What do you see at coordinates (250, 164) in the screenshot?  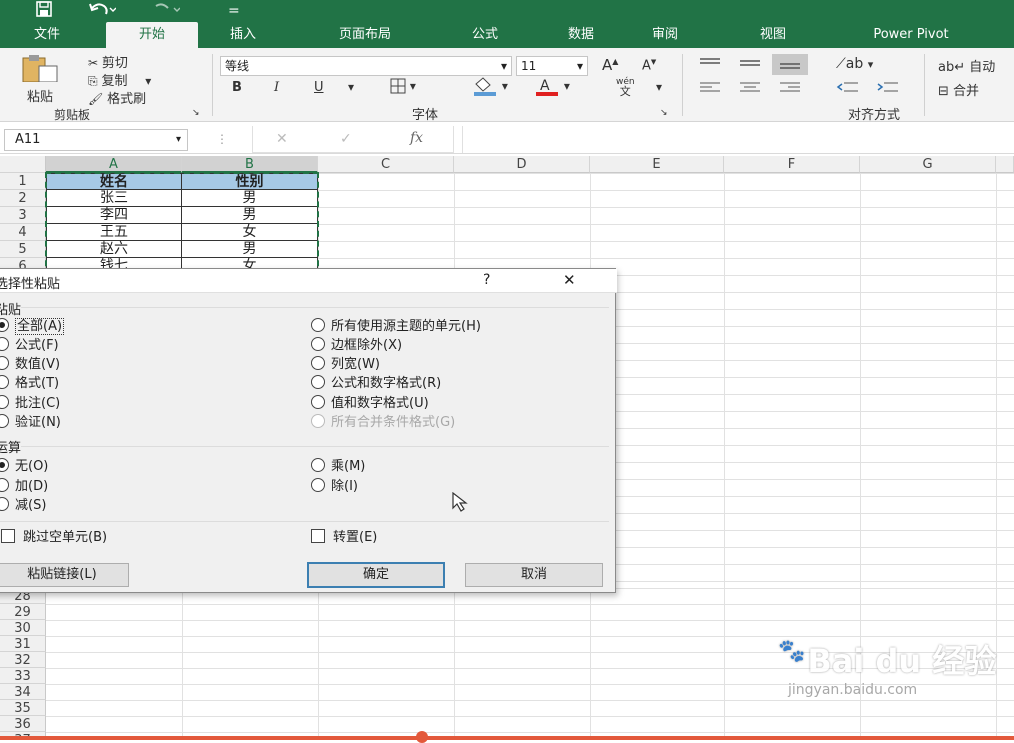 I see `column-header-b: B` at bounding box center [250, 164].